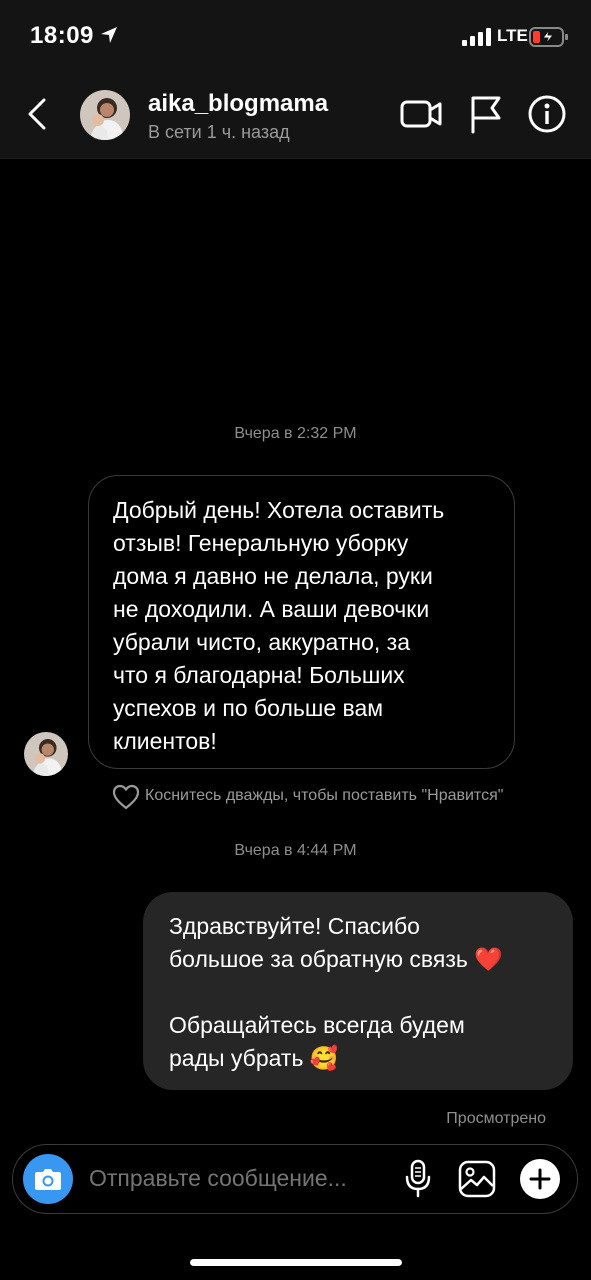 This screenshot has width=591, height=1280. I want to click on plus-icon, so click(540, 1179).